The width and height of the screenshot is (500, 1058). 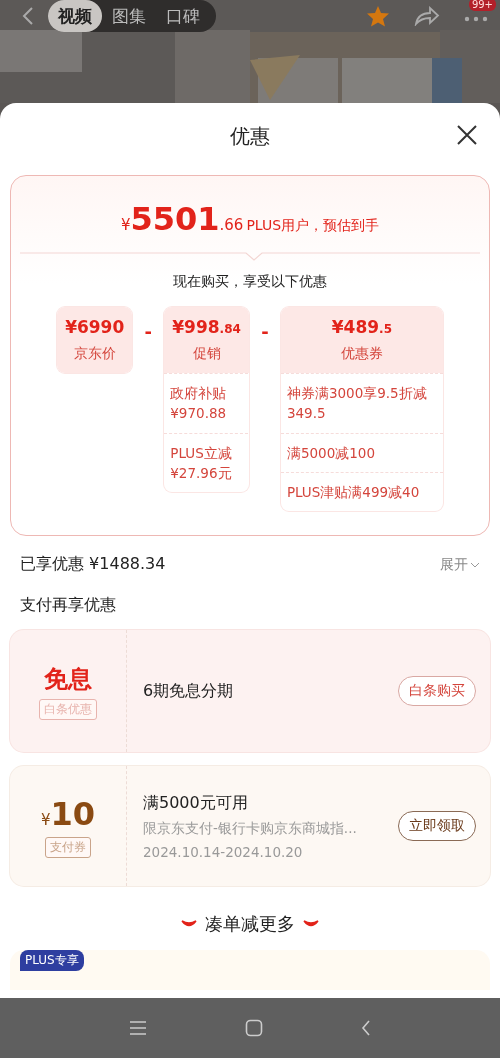 I want to click on discount-detail: 满5000减100, so click(x=361, y=452).